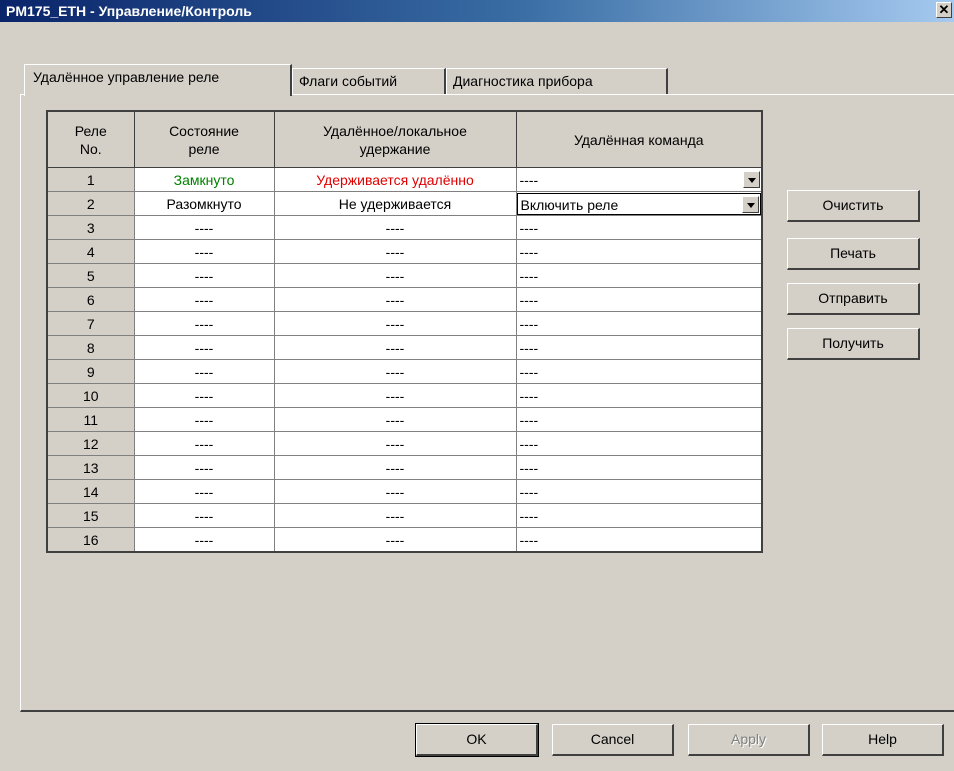 The height and width of the screenshot is (771, 954). What do you see at coordinates (853, 206) in the screenshot?
I see `clear-button: Очистить` at bounding box center [853, 206].